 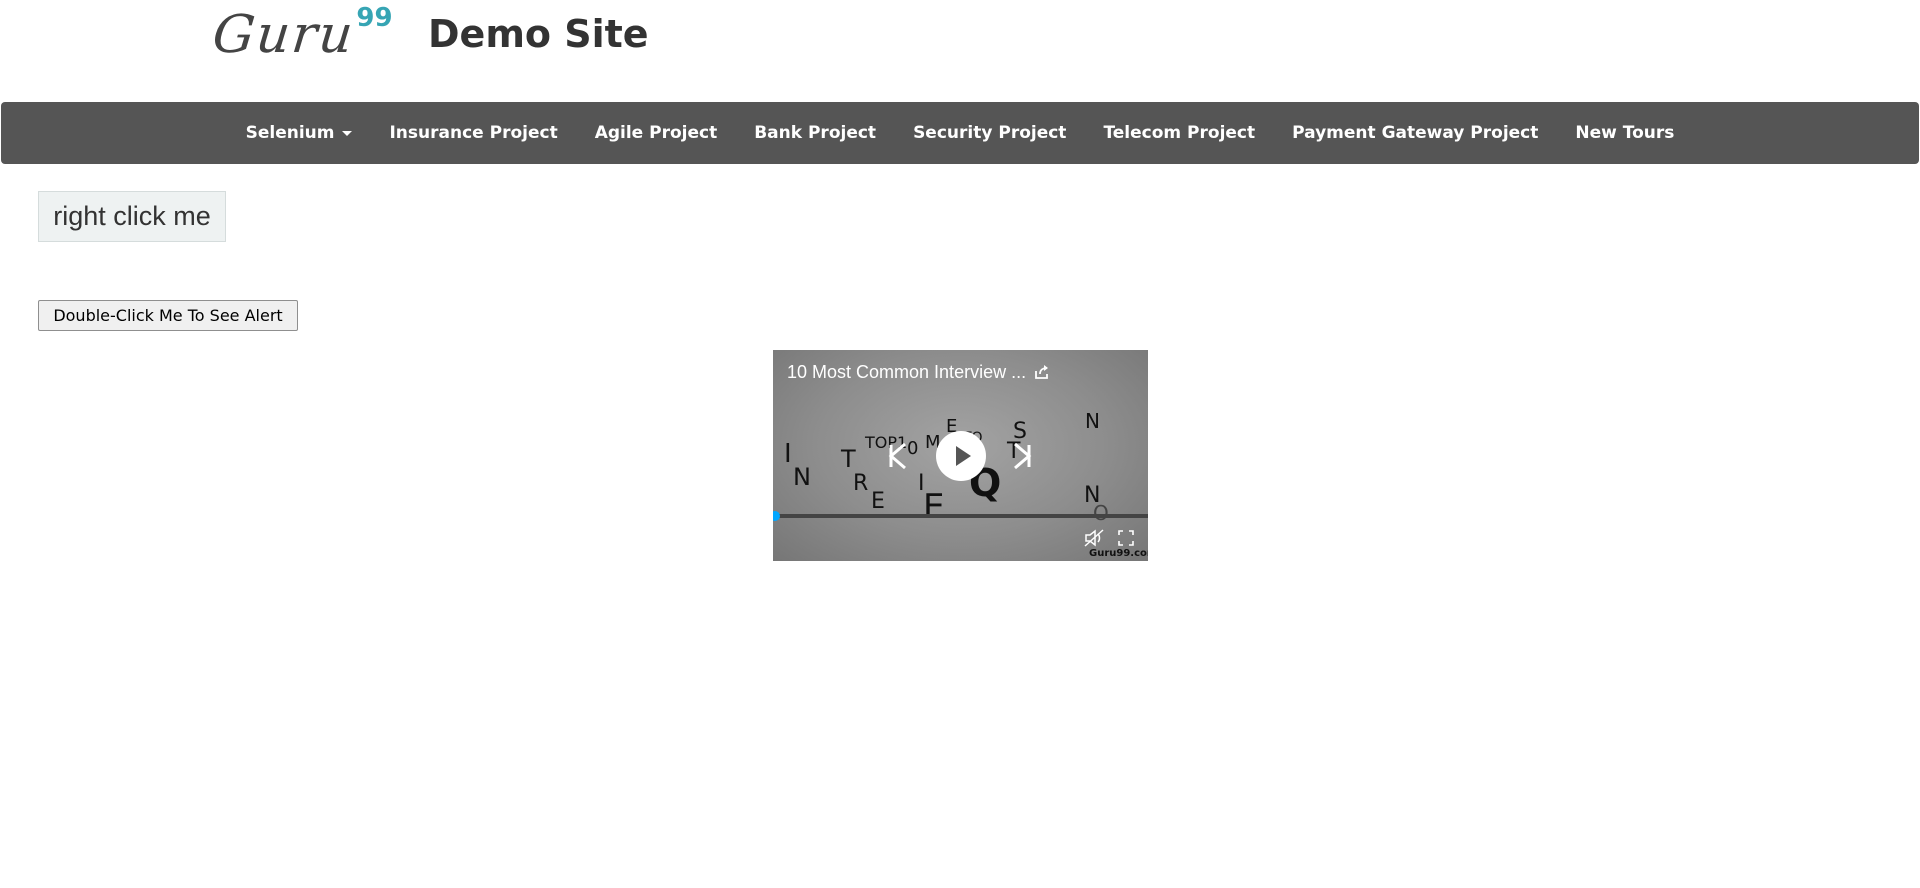 What do you see at coordinates (898, 456) in the screenshot?
I see `skip-previous-icon` at bounding box center [898, 456].